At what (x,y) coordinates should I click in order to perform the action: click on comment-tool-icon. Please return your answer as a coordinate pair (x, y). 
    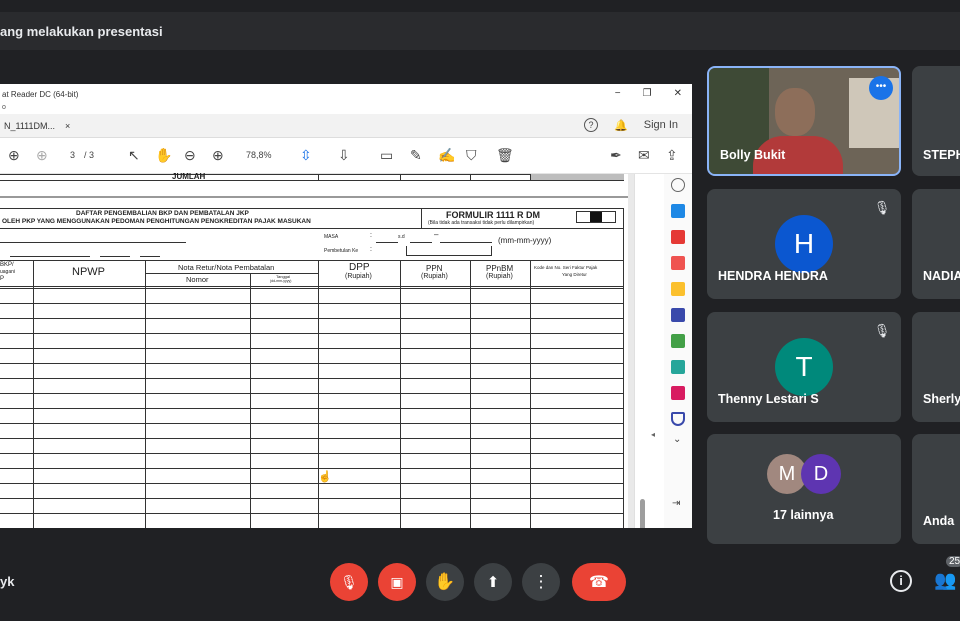
    Looking at the image, I should click on (678, 289).